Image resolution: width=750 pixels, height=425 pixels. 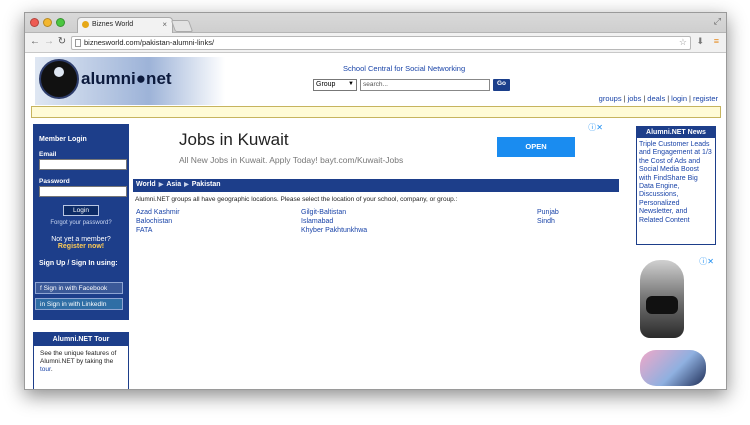 I want to click on breadcrumb-pakistan: Pakistan, so click(x=206, y=184).